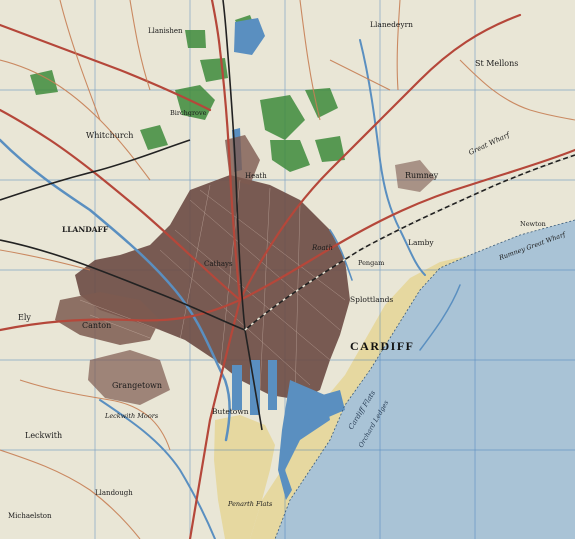 This screenshot has width=575, height=539. What do you see at coordinates (496, 63) in the screenshot?
I see `label-st-mellons: St Mellons` at bounding box center [496, 63].